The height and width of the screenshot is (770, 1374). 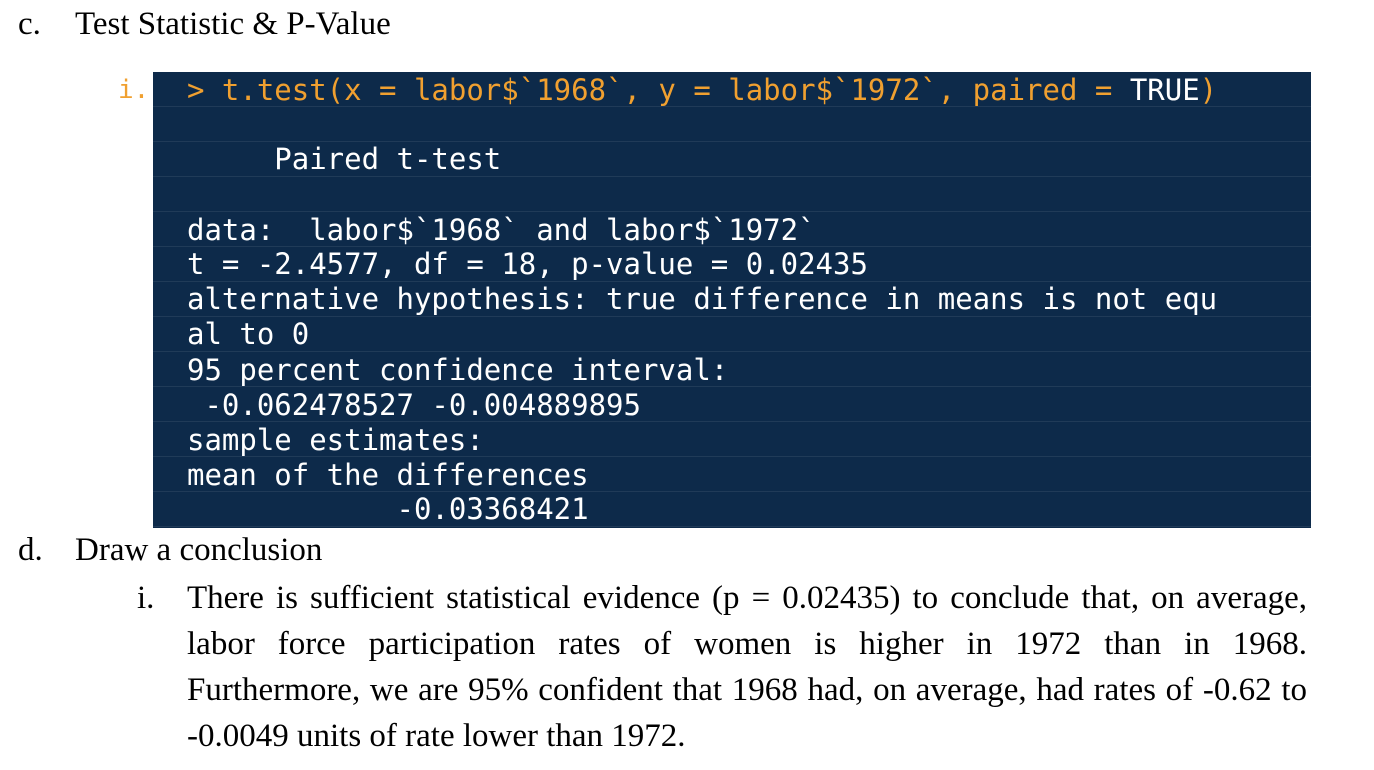 What do you see at coordinates (233, 24) in the screenshot?
I see `section-title-c: Test Statistic & P-Value` at bounding box center [233, 24].